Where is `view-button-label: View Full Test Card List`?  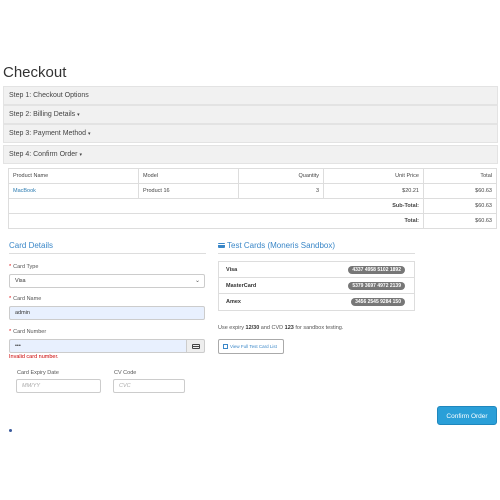 view-button-label: View Full Test Card List is located at coordinates (253, 346).